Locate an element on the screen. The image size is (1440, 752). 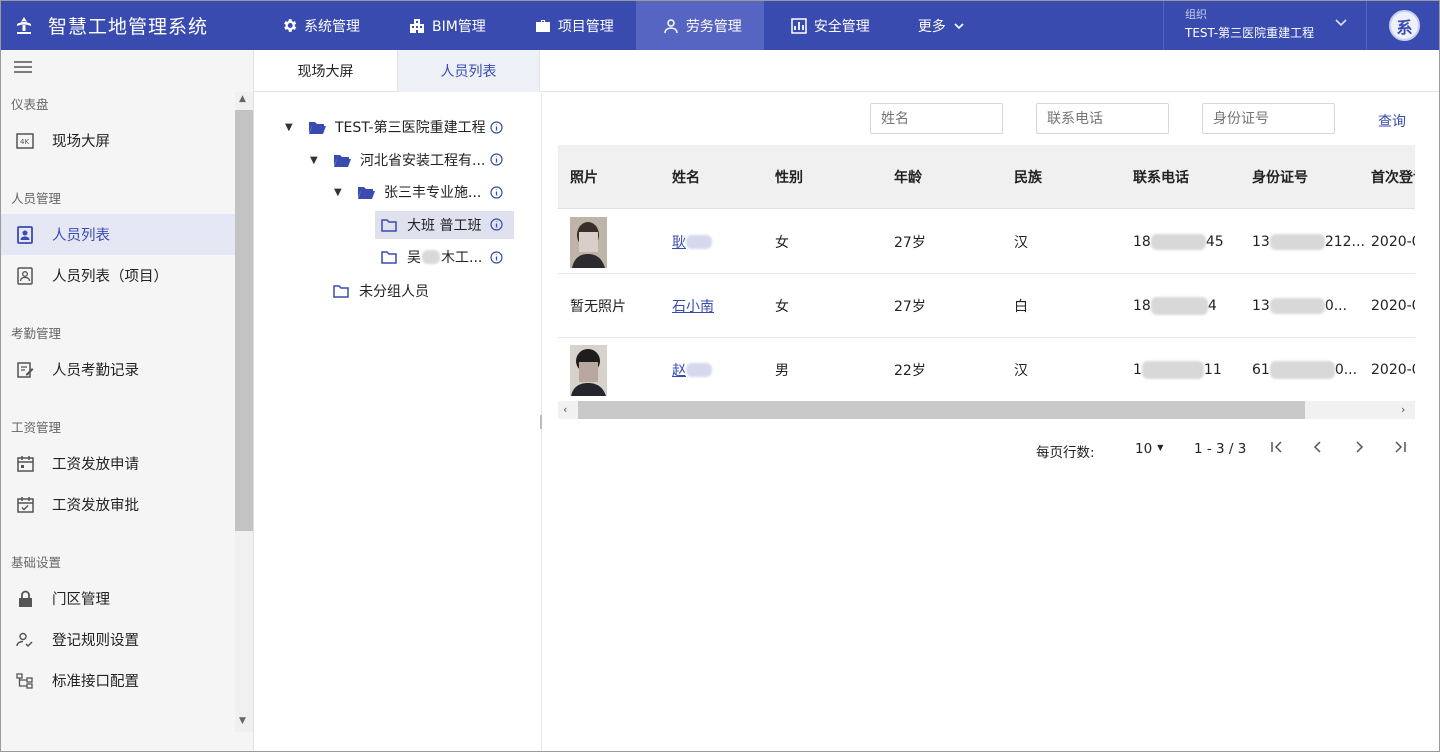
query-button: 查询 is located at coordinates (1392, 121).